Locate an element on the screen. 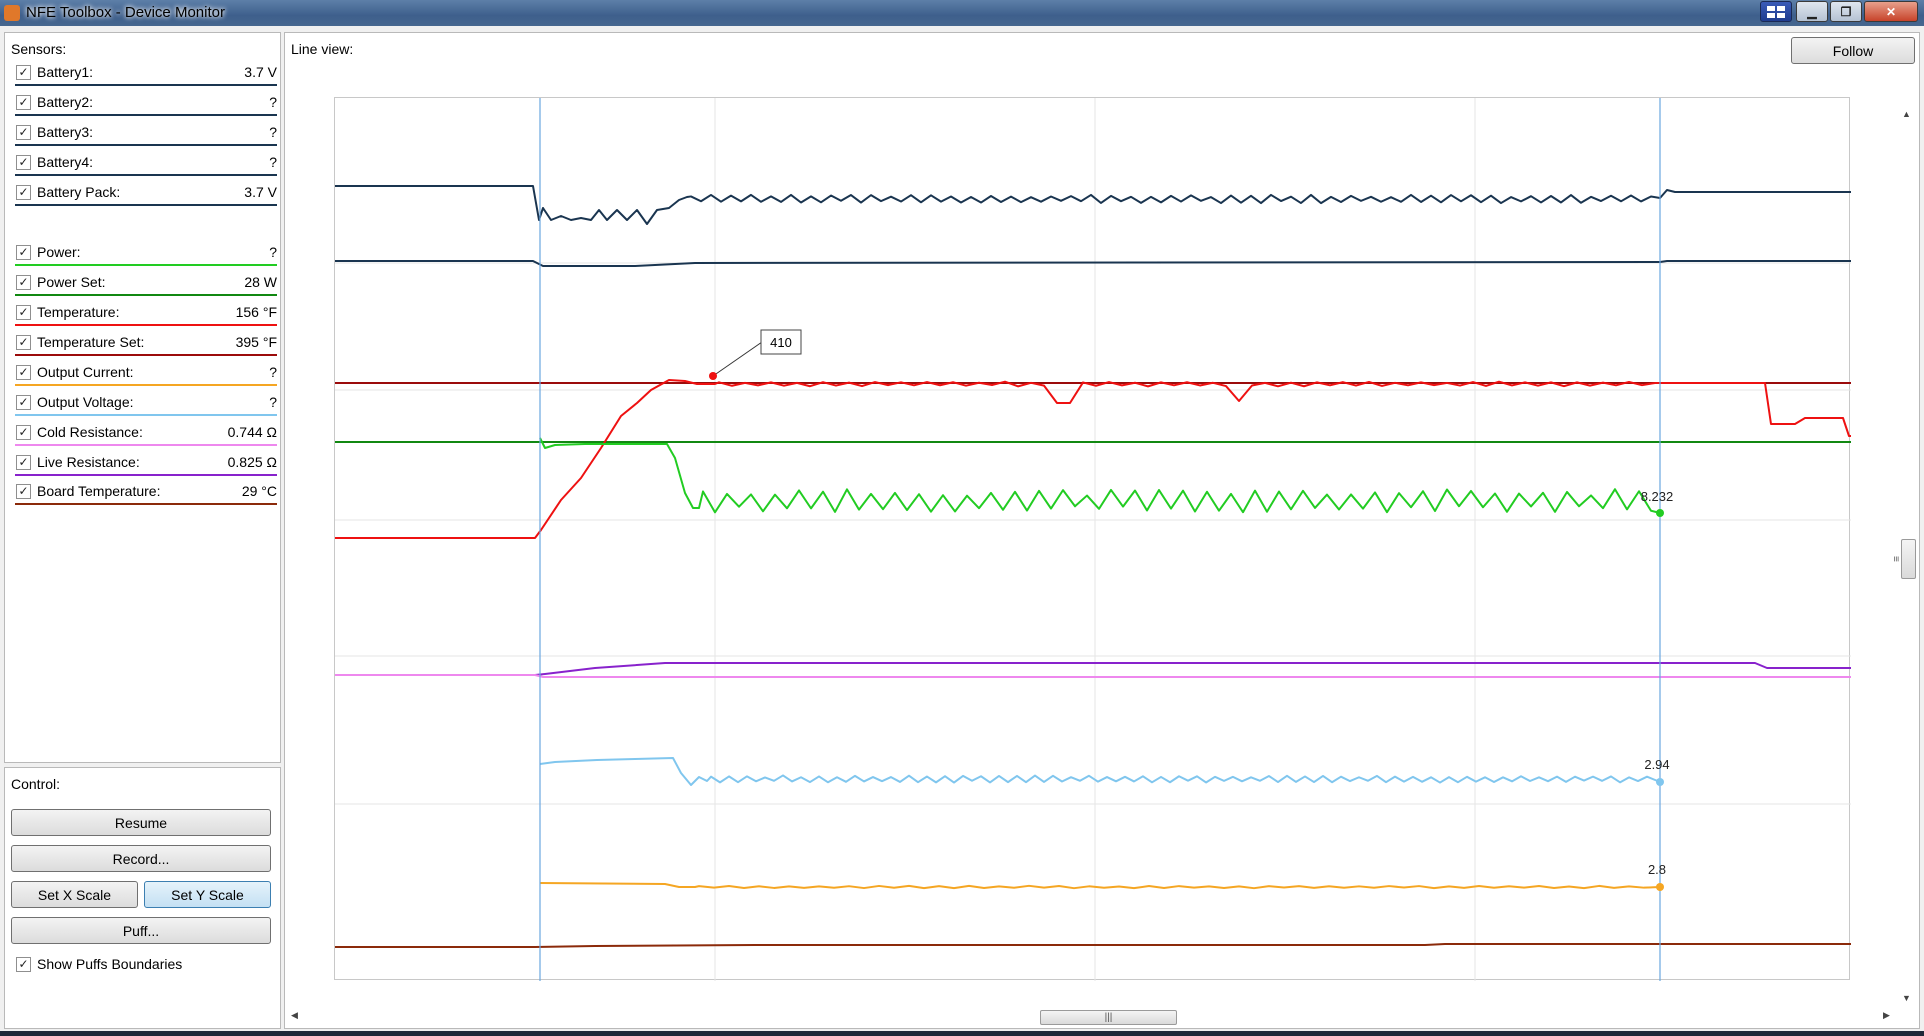 This screenshot has height=1036, width=1924. title-bar: NFE Toolbox - Device Monitor ▁ ❐ ✕ is located at coordinates (962, 13).